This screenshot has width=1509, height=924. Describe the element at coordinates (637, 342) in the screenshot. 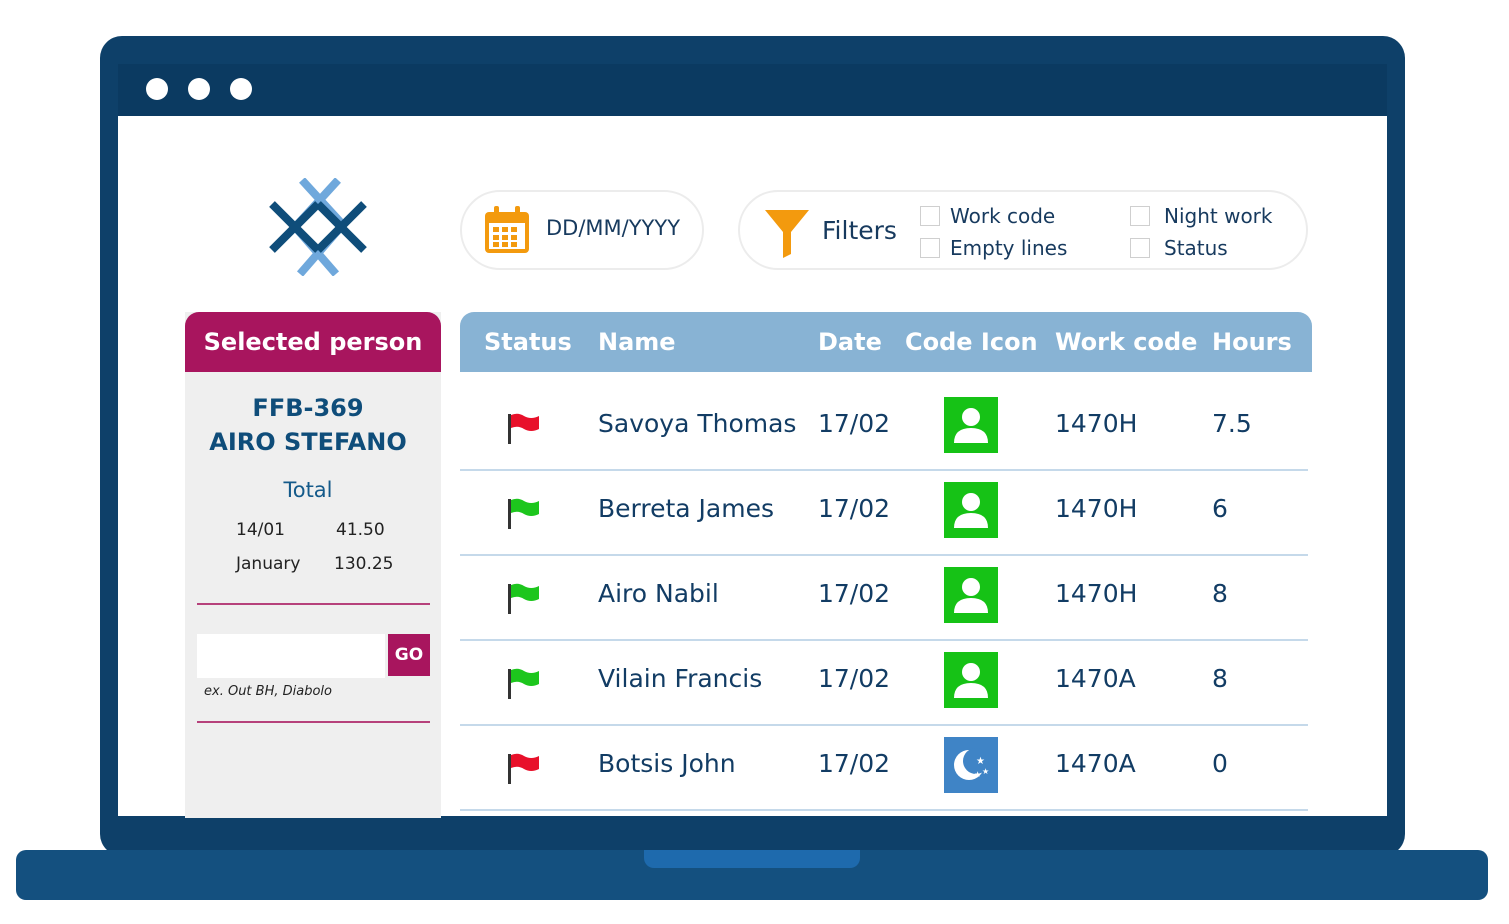

I see `column-header-name: Name` at that location.